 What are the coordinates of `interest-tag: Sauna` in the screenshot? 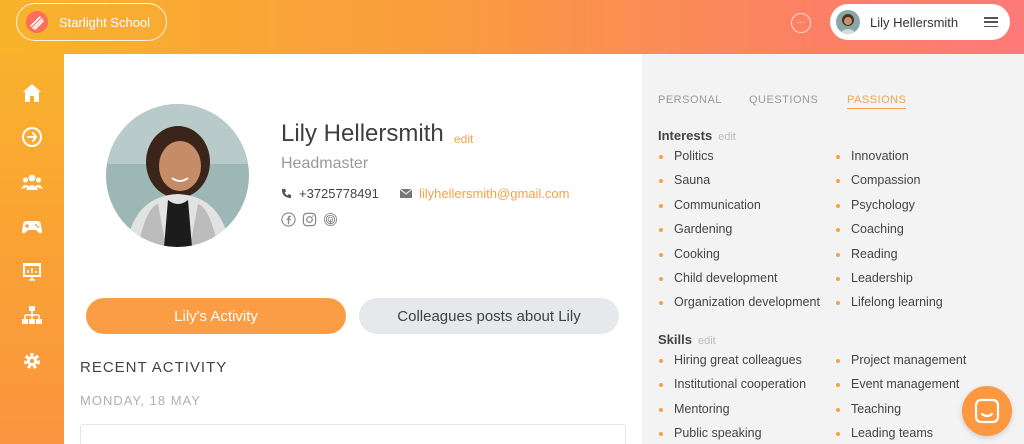 It's located at (684, 180).